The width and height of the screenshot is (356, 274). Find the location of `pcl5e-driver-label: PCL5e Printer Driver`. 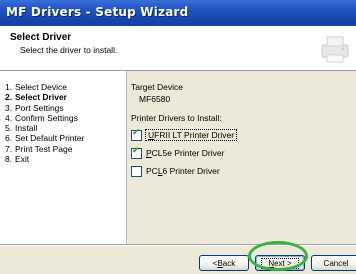

pcl5e-driver-label: PCL5e Printer Driver is located at coordinates (185, 153).